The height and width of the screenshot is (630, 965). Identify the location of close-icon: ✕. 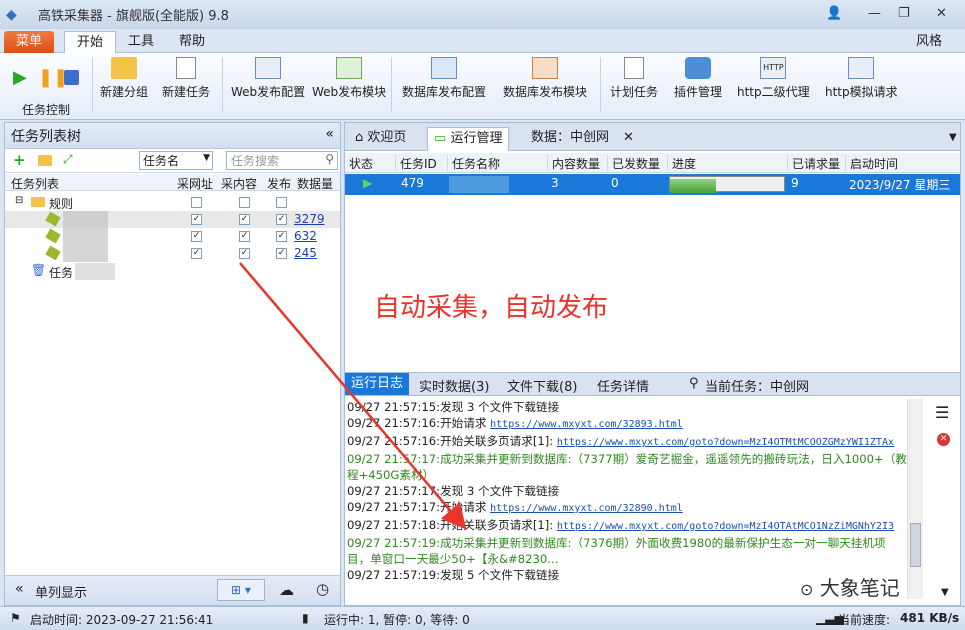
(941, 13).